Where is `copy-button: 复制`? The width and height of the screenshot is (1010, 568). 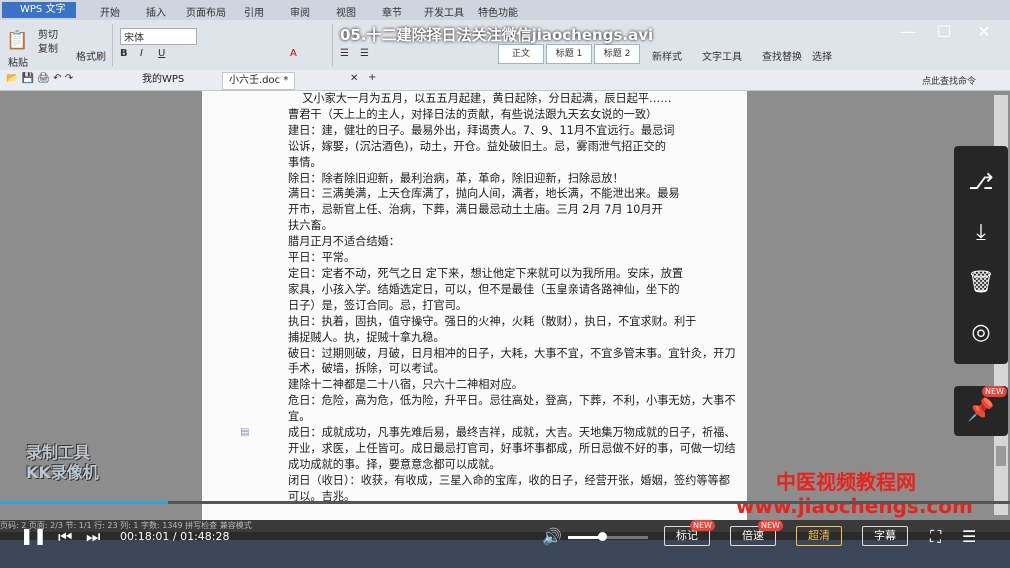 copy-button: 复制 is located at coordinates (48, 47).